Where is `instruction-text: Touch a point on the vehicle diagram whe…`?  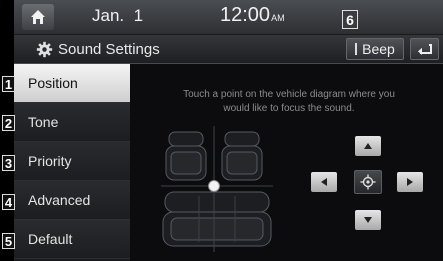
instruction-text: Touch a point on the vehicle diagram whe… is located at coordinates (289, 102).